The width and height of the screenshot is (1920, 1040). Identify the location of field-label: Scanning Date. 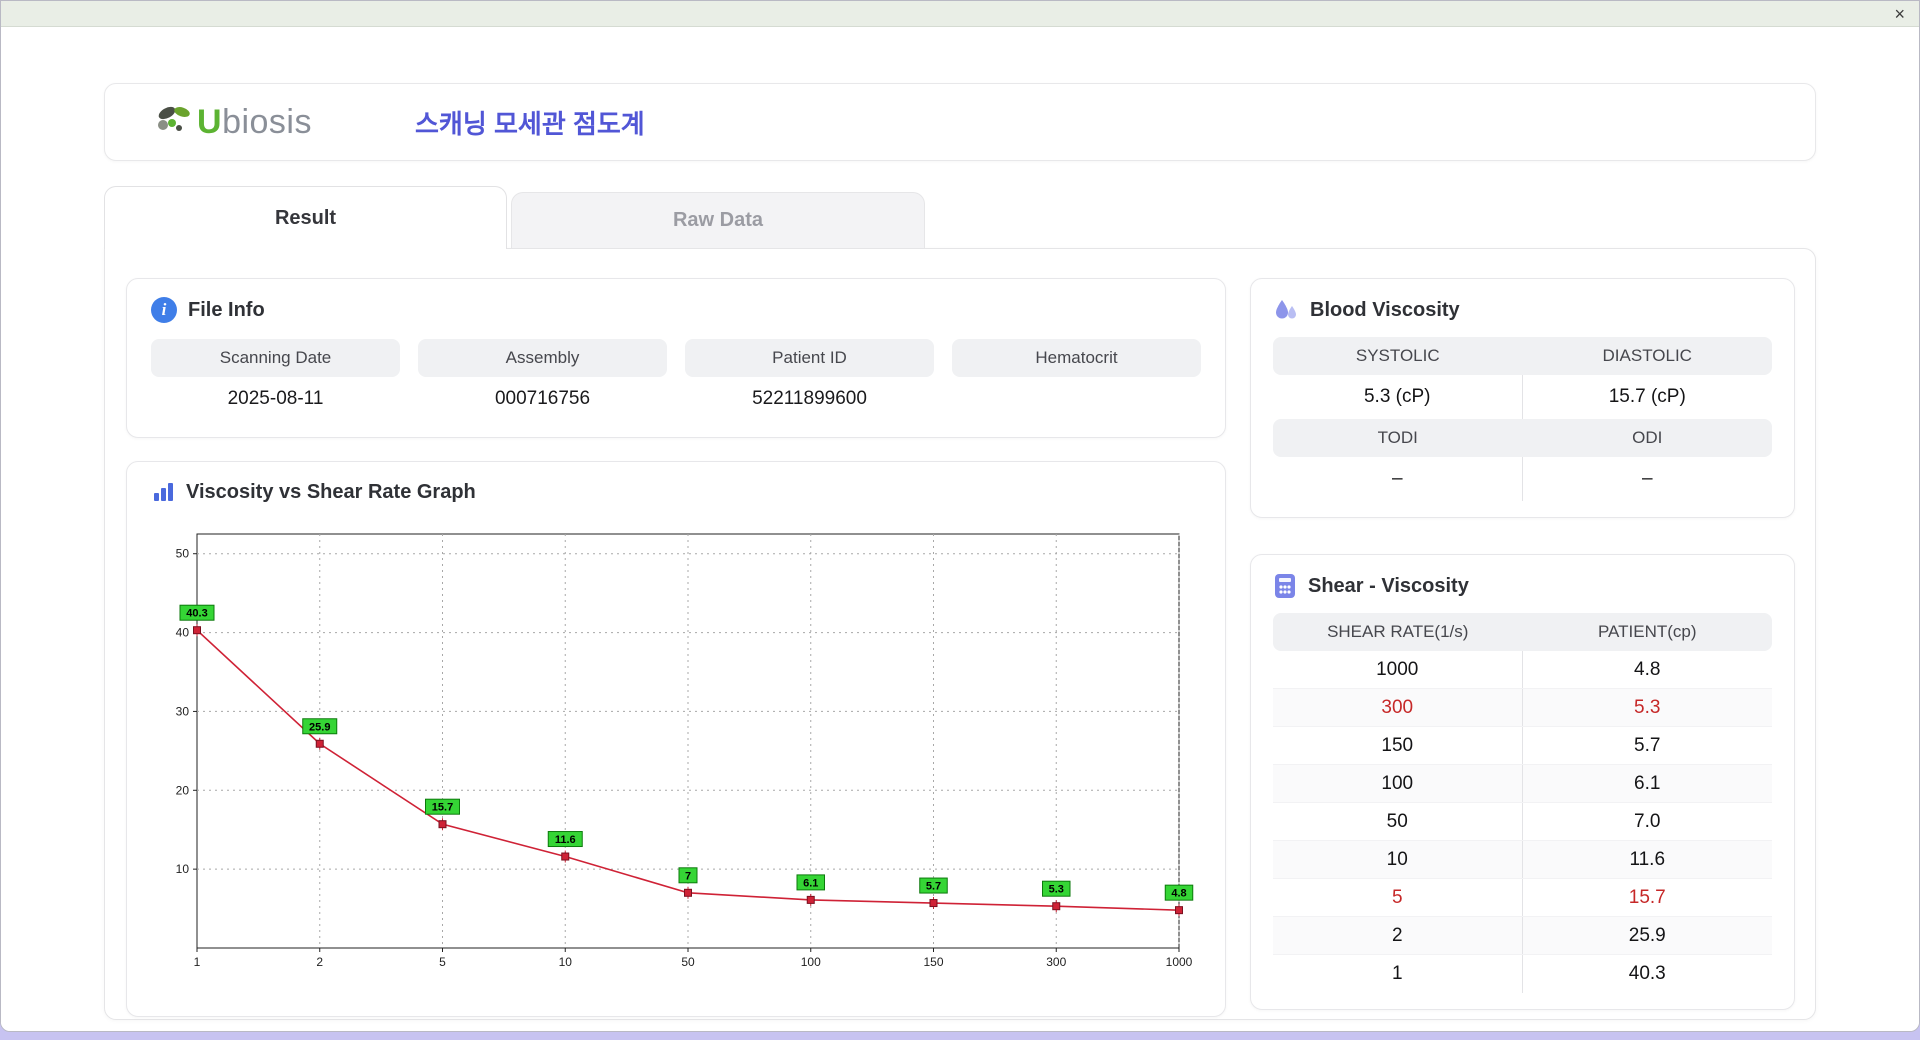
(275, 358).